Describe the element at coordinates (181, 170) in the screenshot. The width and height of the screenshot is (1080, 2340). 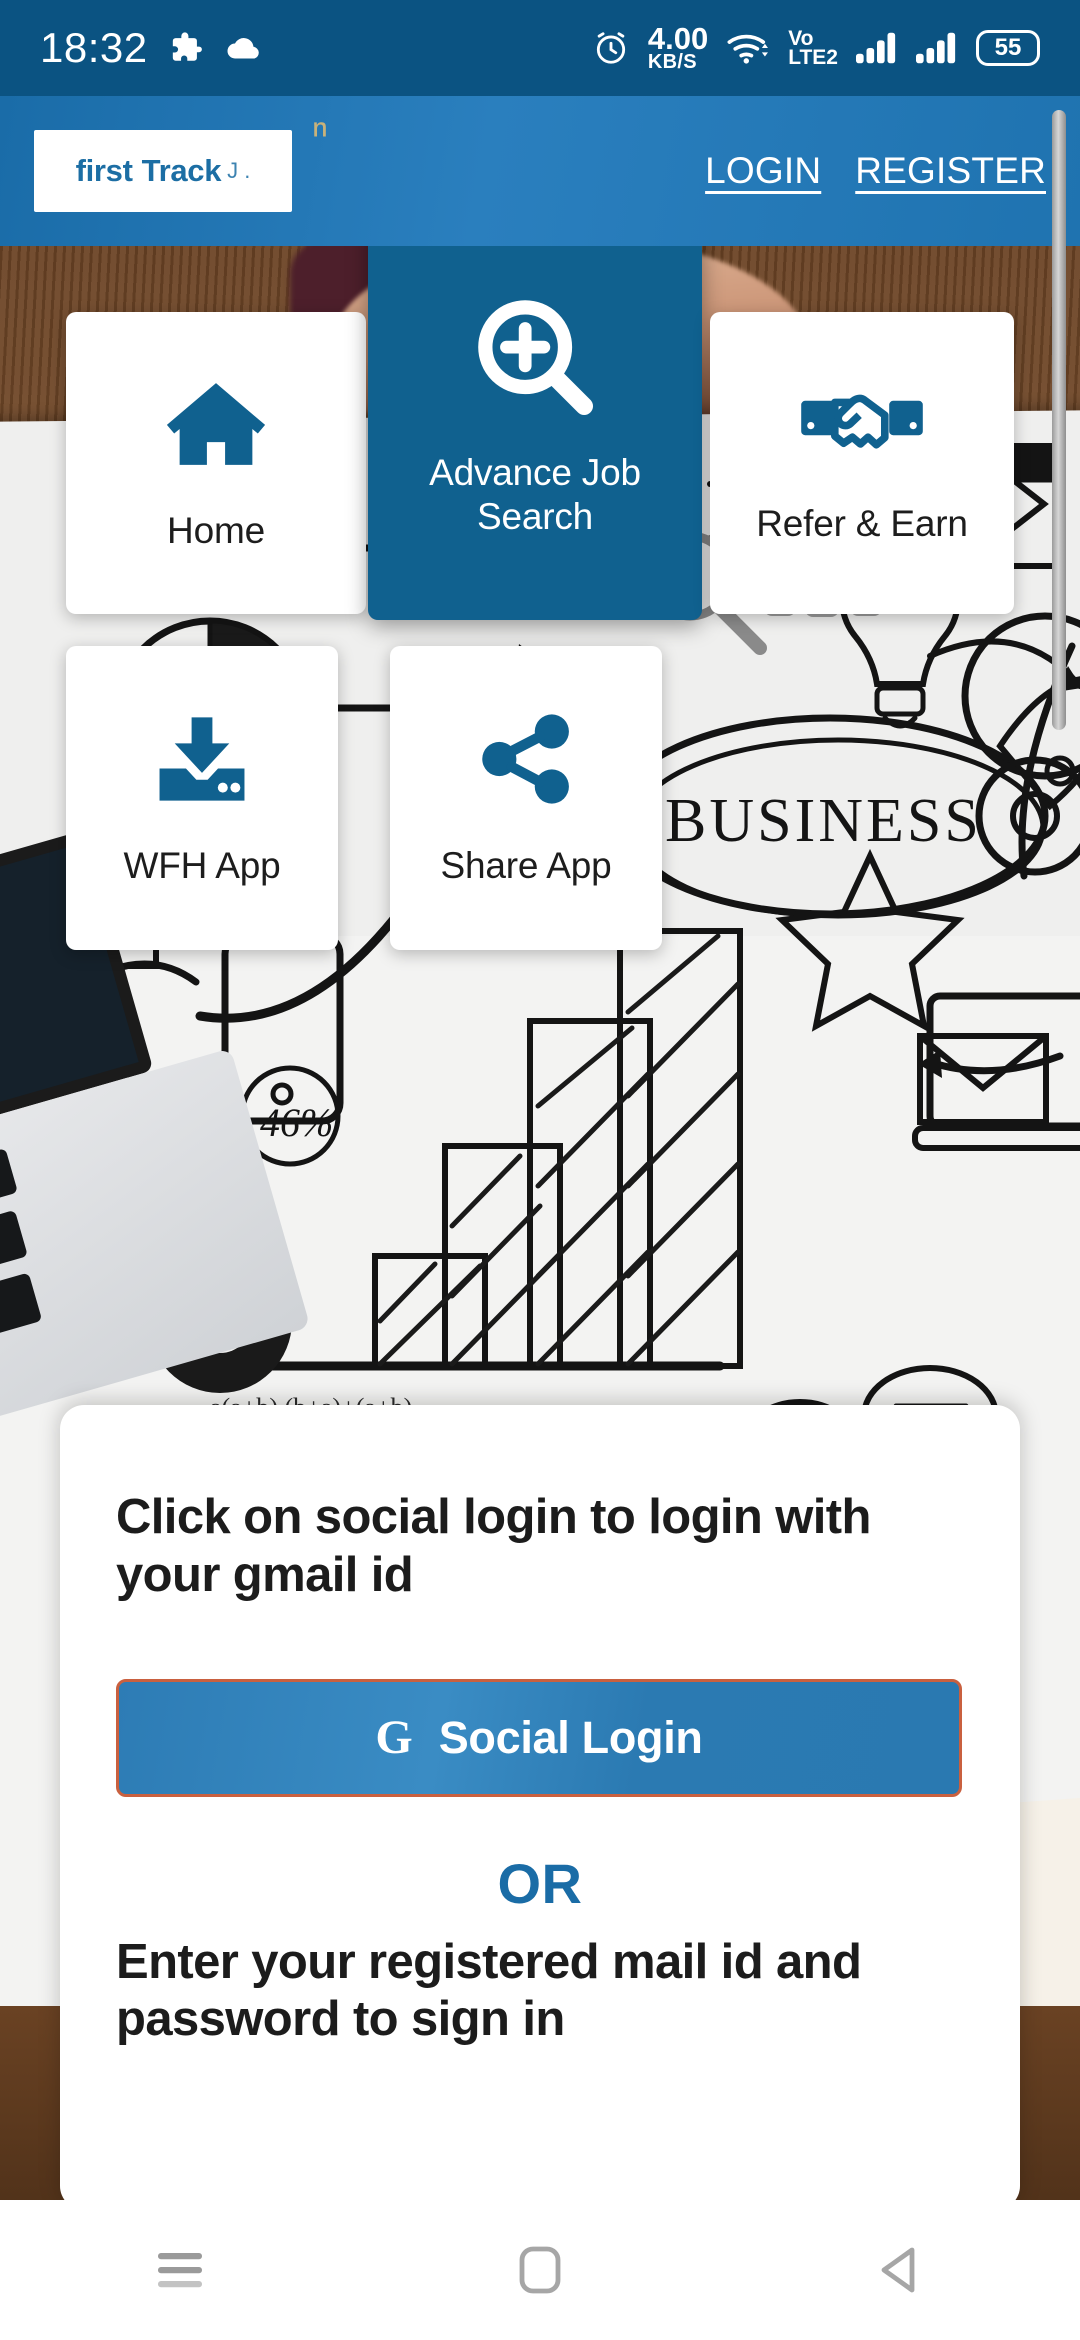
I see `logo-text-part2: Track` at that location.